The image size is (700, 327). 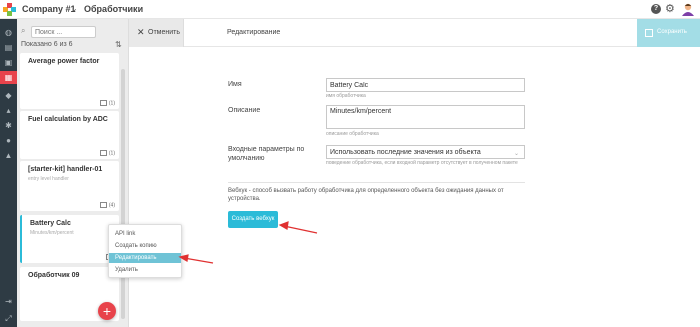 What do you see at coordinates (64, 61) in the screenshot?
I see `list-item-title: Average power factor` at bounding box center [64, 61].